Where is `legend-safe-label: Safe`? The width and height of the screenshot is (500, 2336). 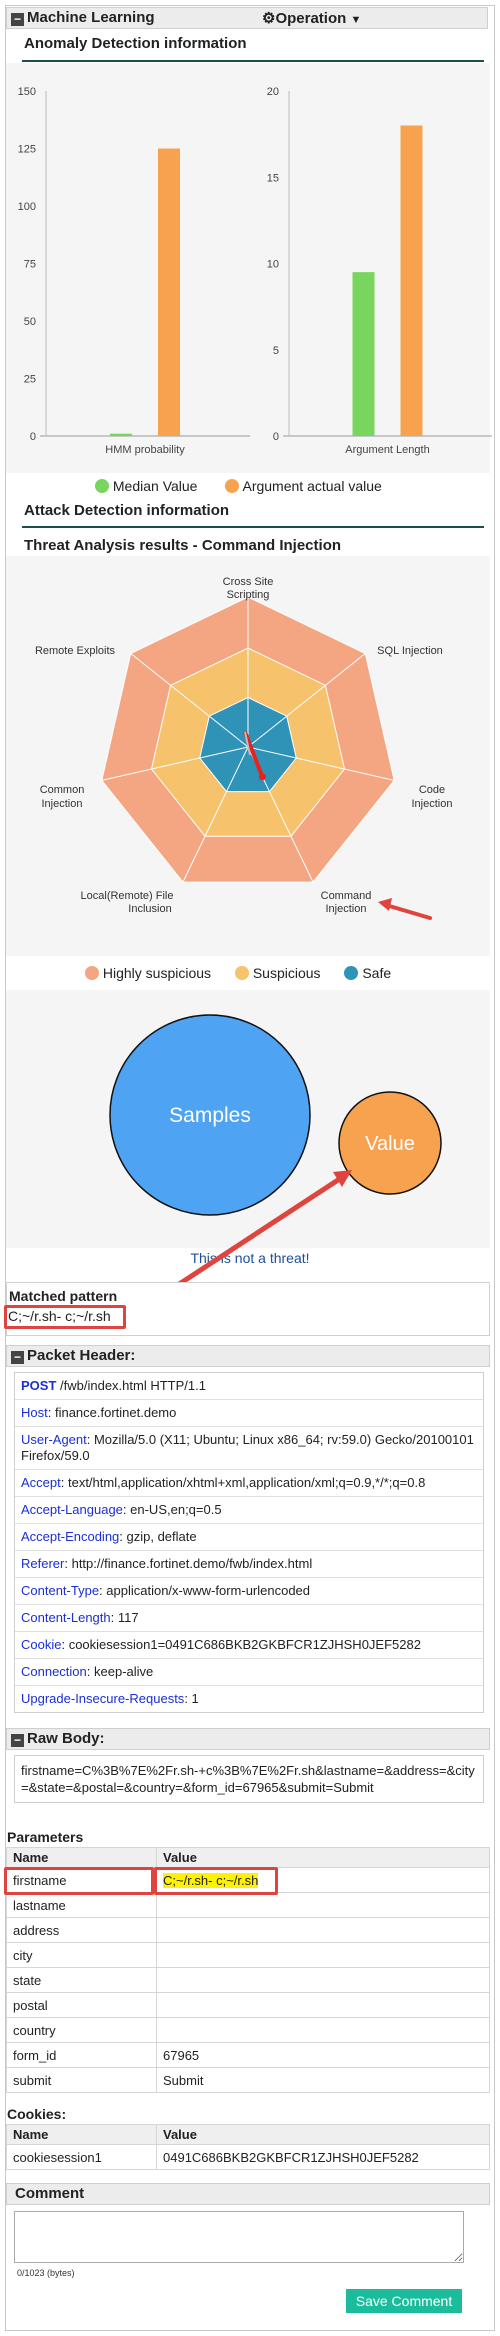
legend-safe-label: Safe is located at coordinates (377, 973).